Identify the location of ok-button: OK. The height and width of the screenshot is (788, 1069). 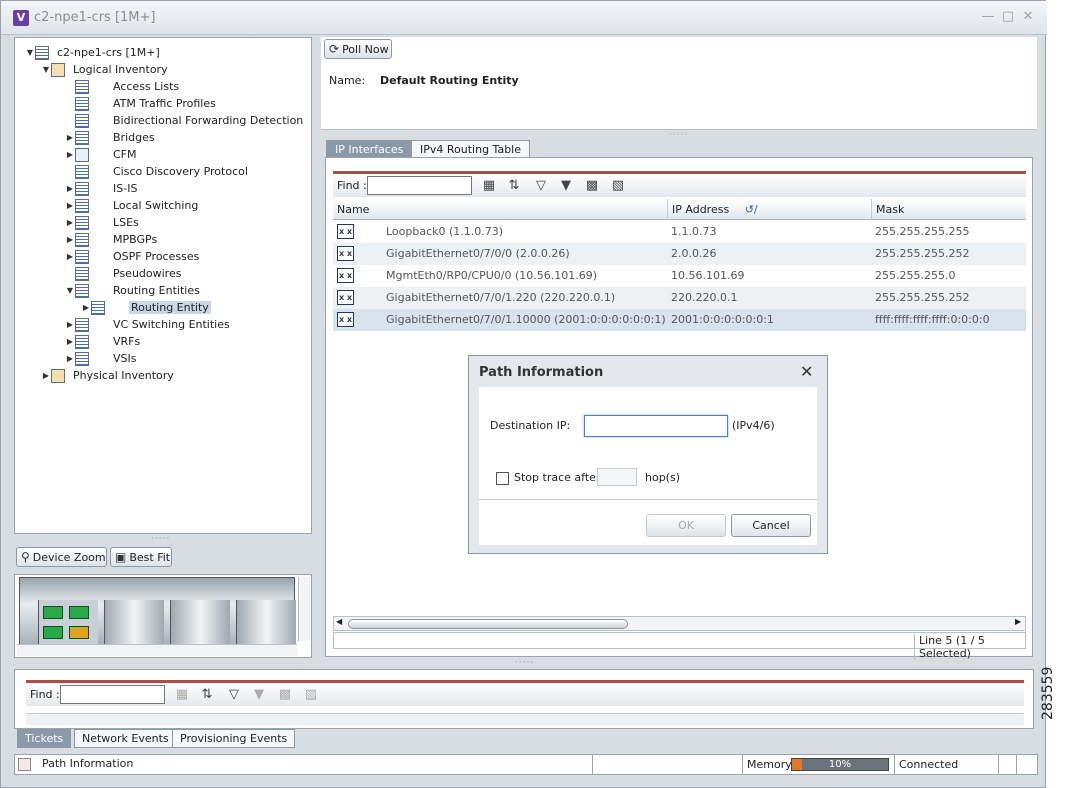
(686, 525).